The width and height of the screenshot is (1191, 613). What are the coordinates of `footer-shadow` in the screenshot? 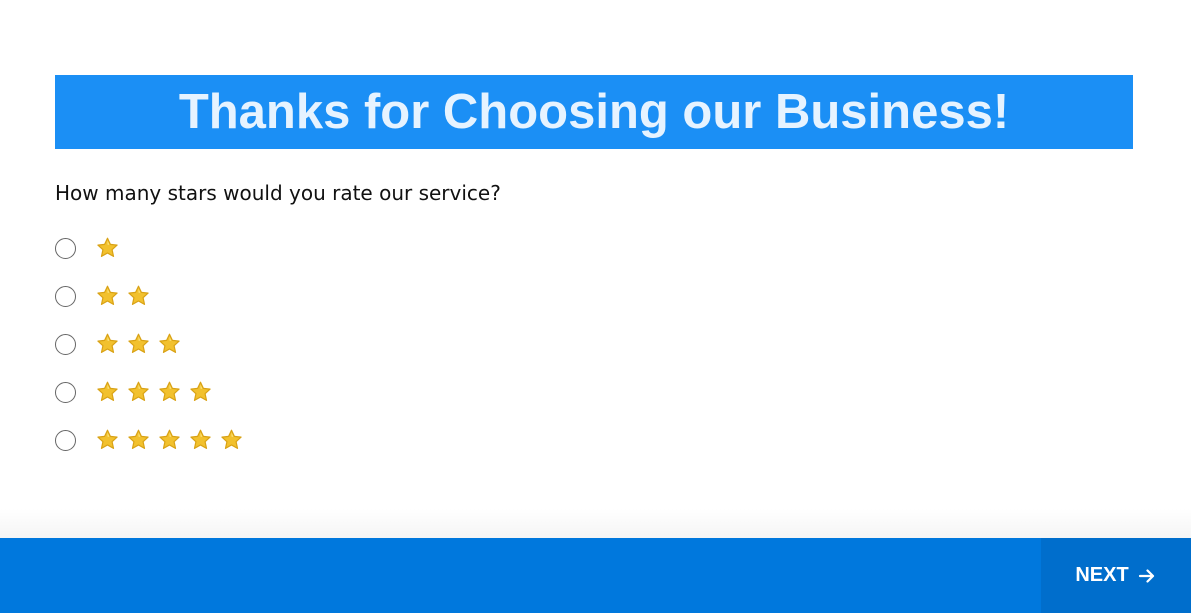 It's located at (595, 523).